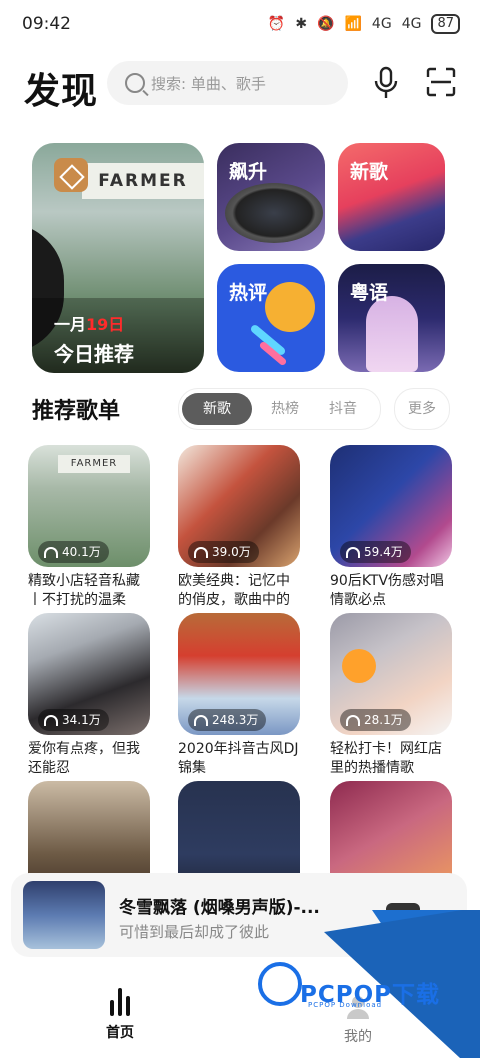  Describe the element at coordinates (238, 758) in the screenshot. I see `playlist-name: 2020年抖音古风DJ锦集` at that location.